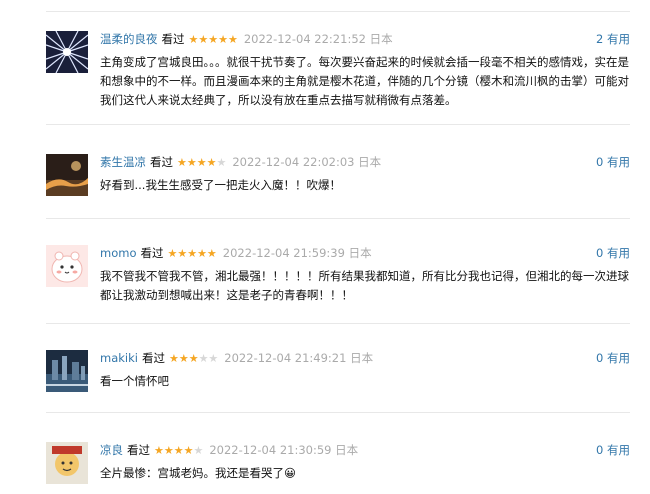 Image resolution: width=650 pixels, height=494 pixels. What do you see at coordinates (284, 450) in the screenshot?
I see `comment-time: 2022-12-04 21:30:59 日本` at bounding box center [284, 450].